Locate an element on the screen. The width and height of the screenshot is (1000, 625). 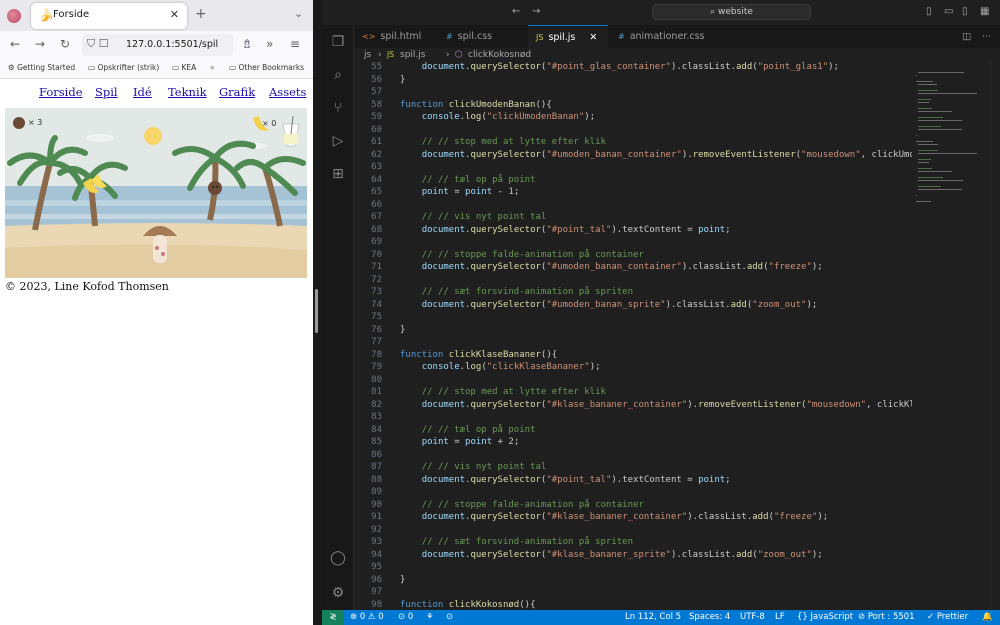
bookmark-other: ▭ Other Bookmarks is located at coordinates (266, 67).